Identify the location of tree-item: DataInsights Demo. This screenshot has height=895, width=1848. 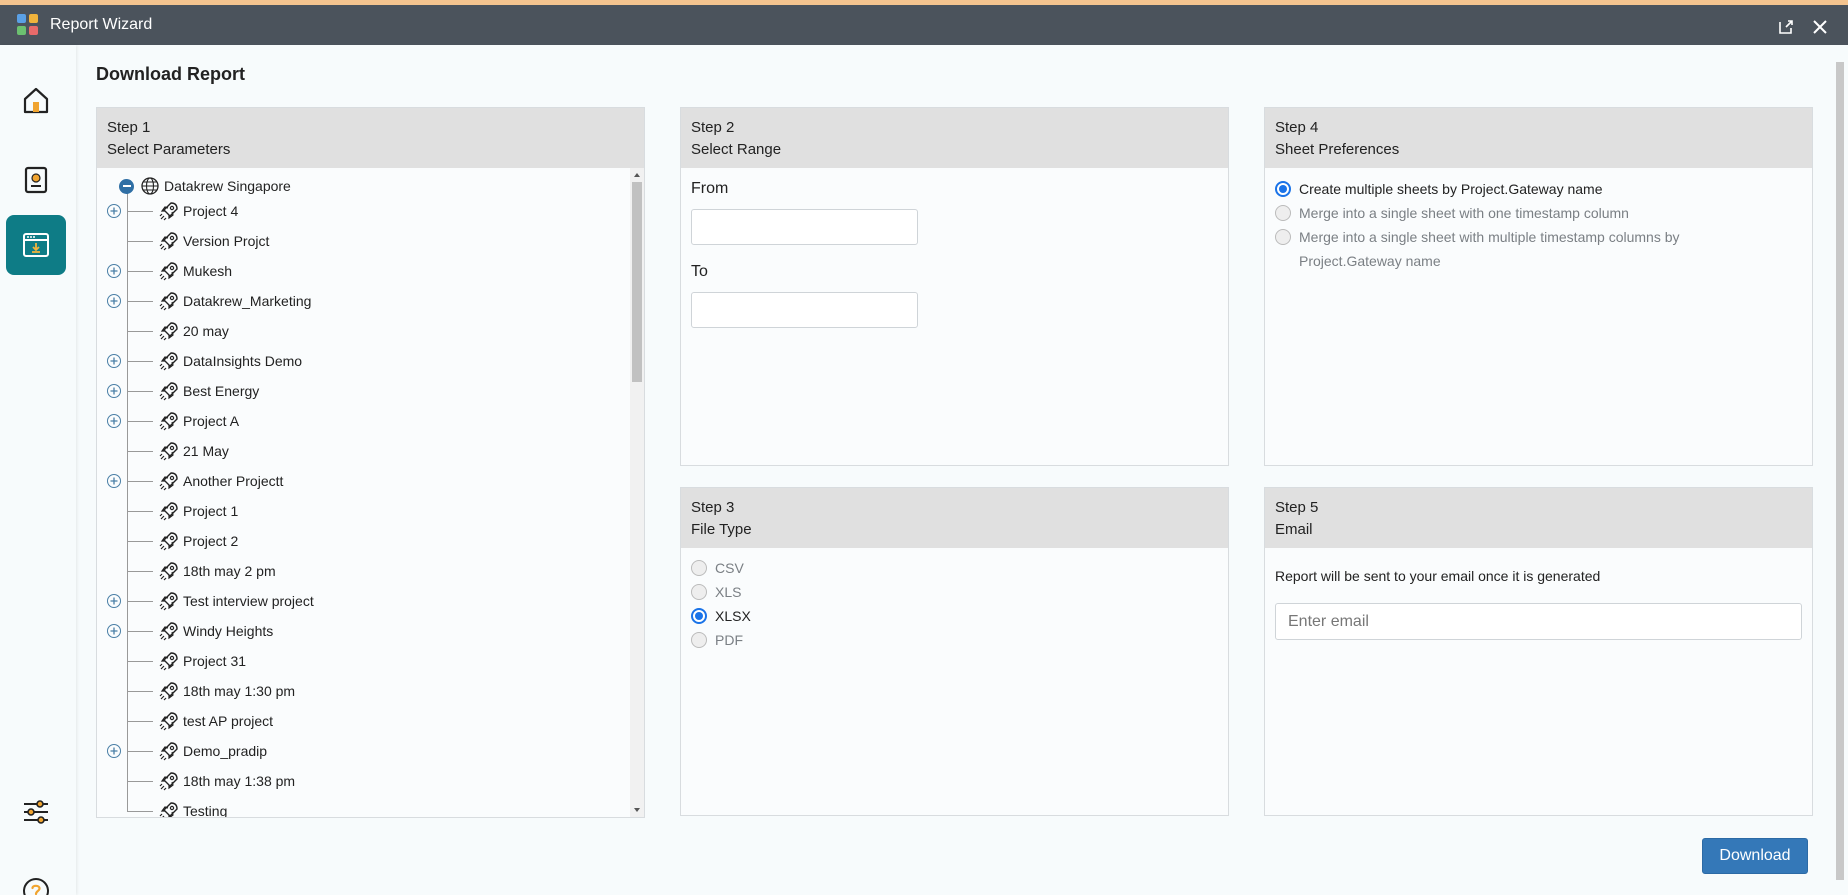
(204, 361).